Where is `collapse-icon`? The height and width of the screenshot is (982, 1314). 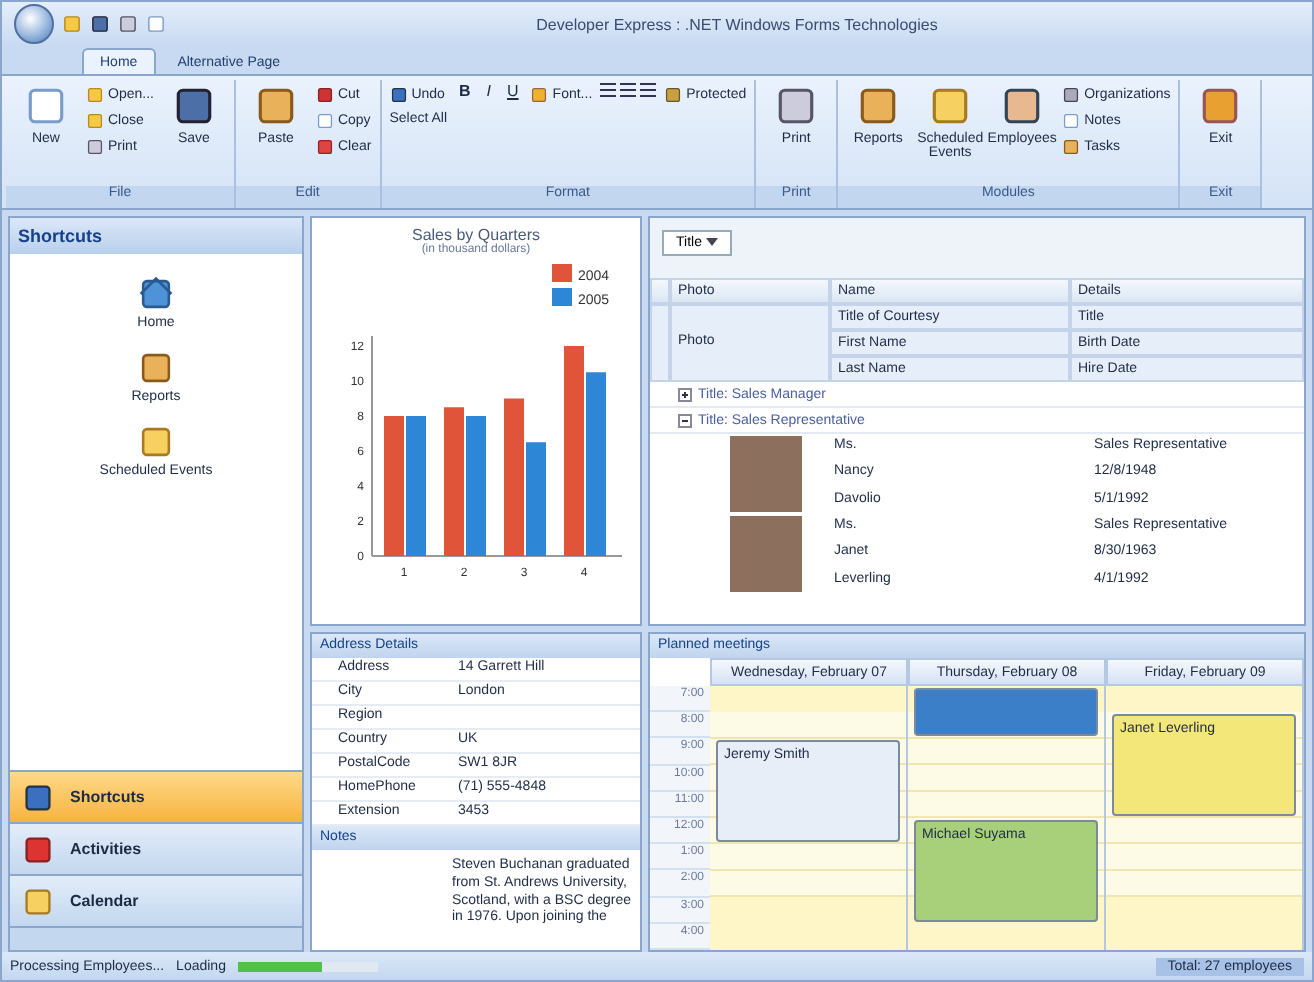
collapse-icon is located at coordinates (685, 420).